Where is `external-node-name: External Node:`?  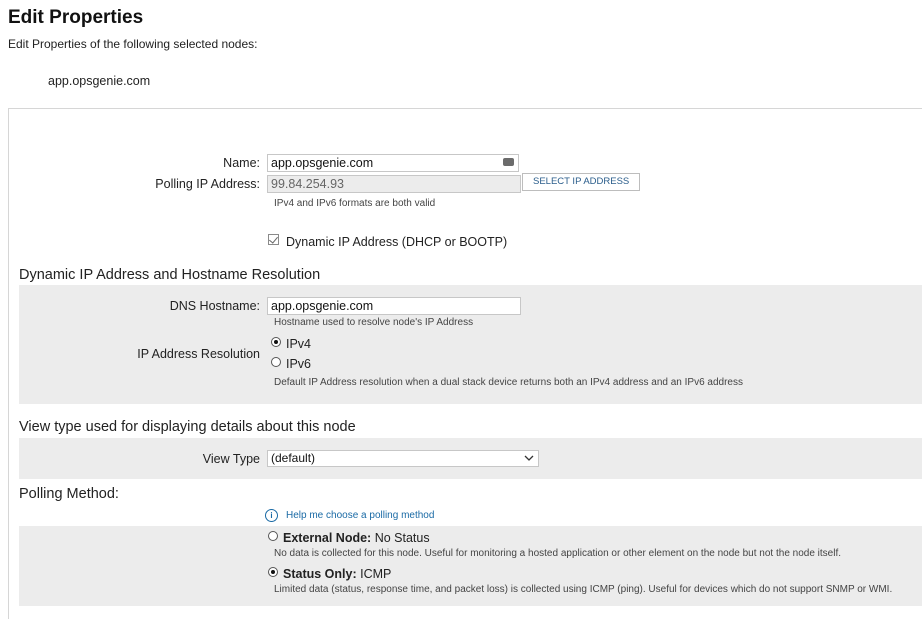 external-node-name: External Node: is located at coordinates (327, 538).